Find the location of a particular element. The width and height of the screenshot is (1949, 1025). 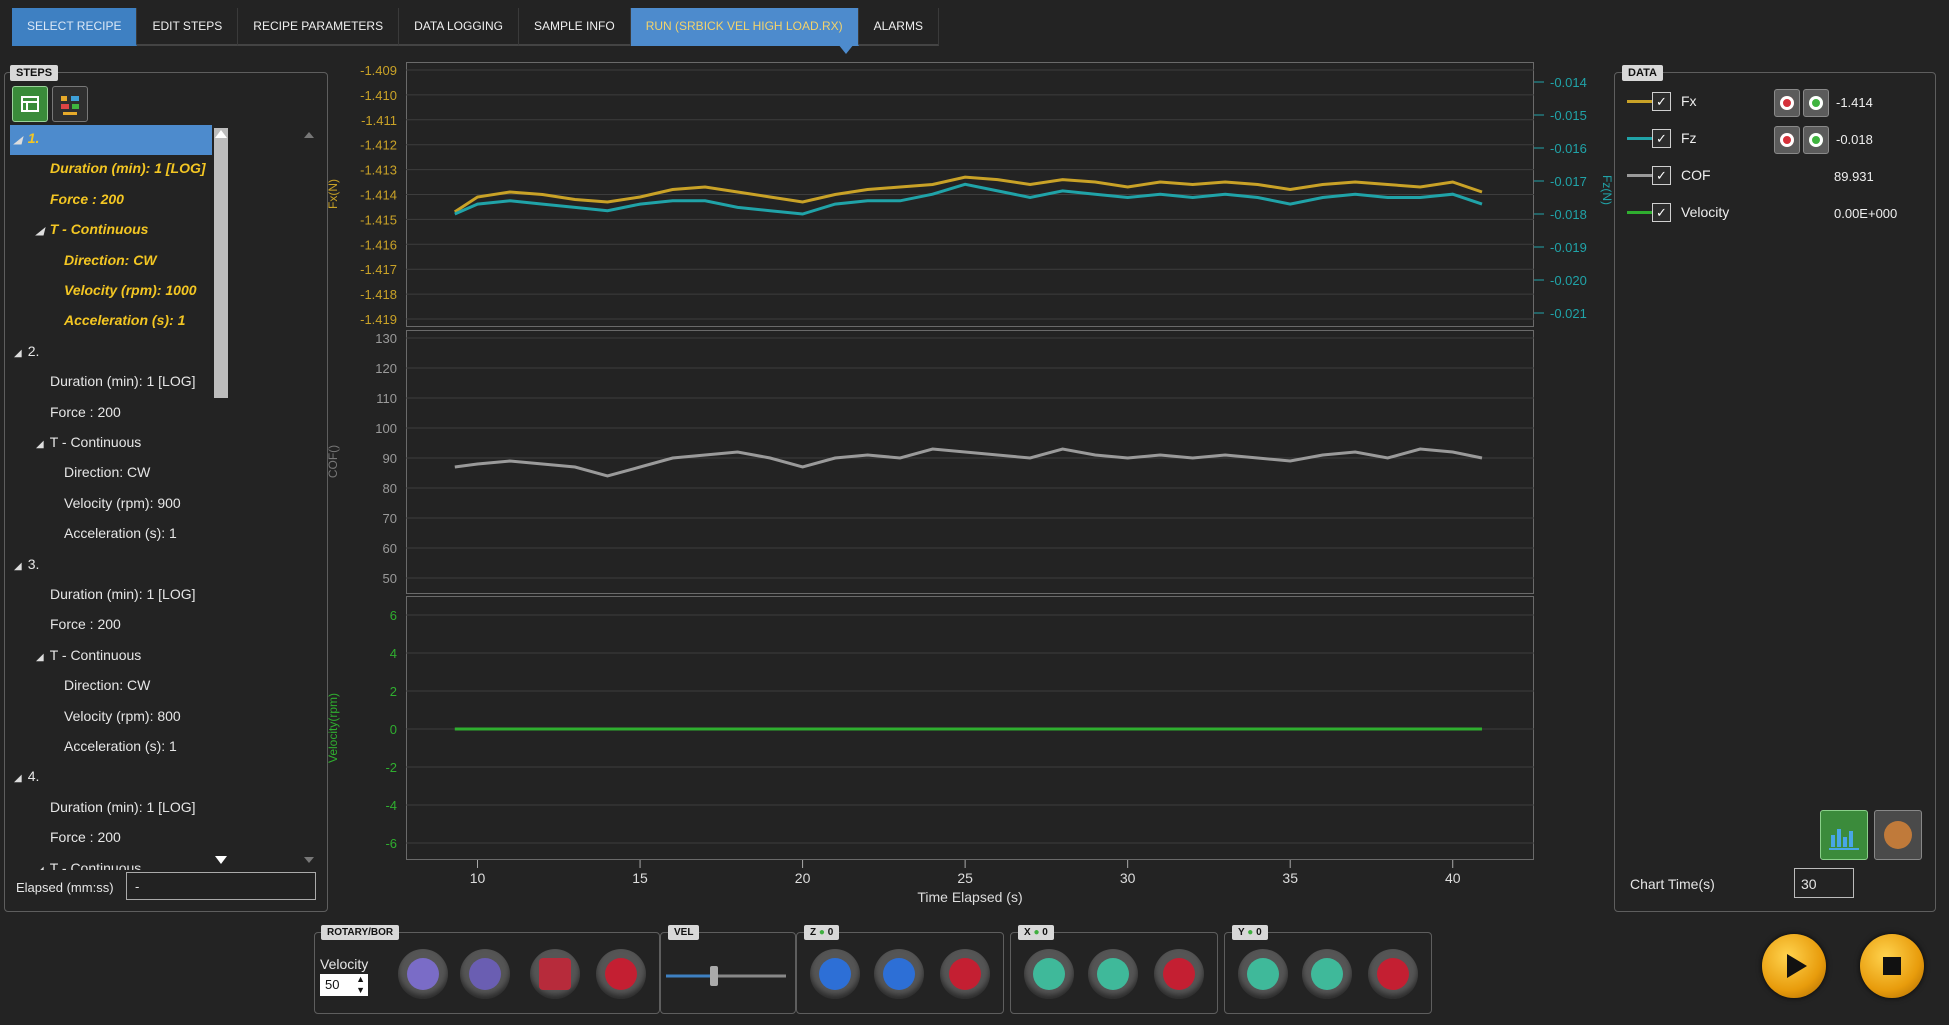

home-button is located at coordinates (1898, 835).